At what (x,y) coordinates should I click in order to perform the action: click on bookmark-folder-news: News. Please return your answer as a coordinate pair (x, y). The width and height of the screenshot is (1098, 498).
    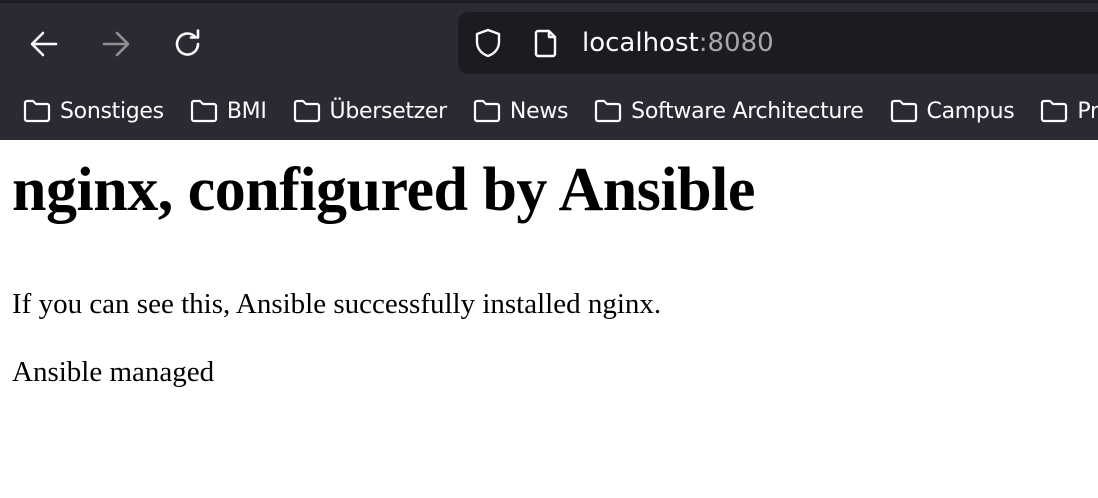
    Looking at the image, I should click on (520, 111).